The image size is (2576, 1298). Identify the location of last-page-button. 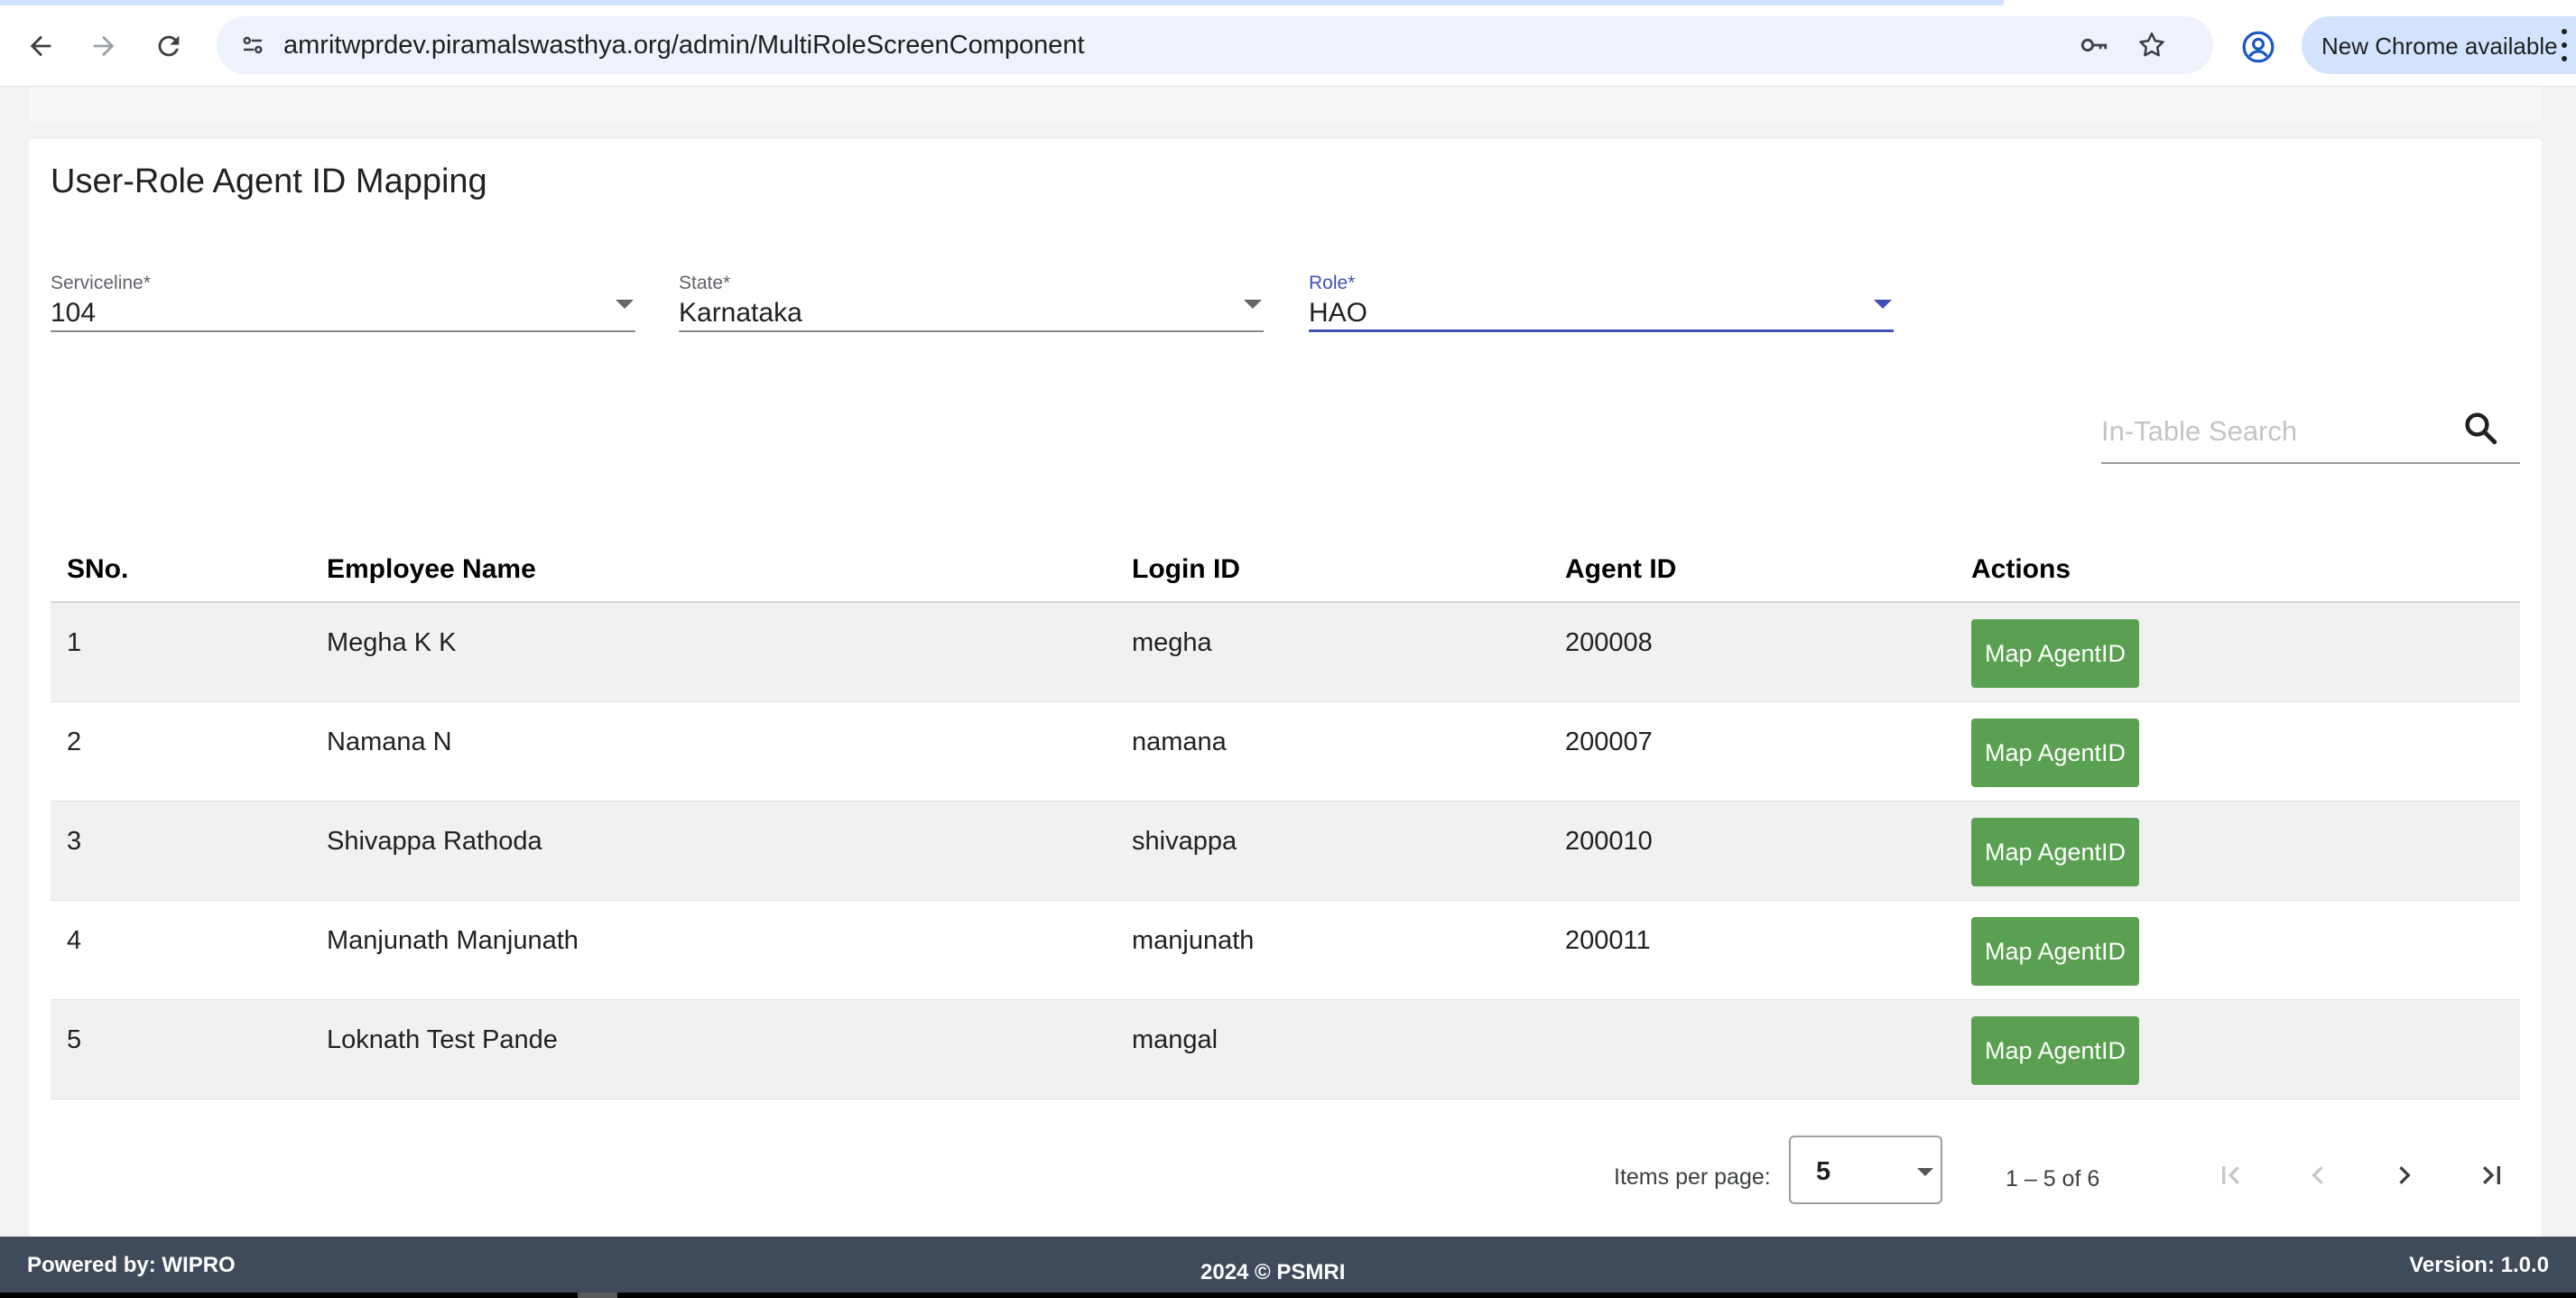
(2491, 1175).